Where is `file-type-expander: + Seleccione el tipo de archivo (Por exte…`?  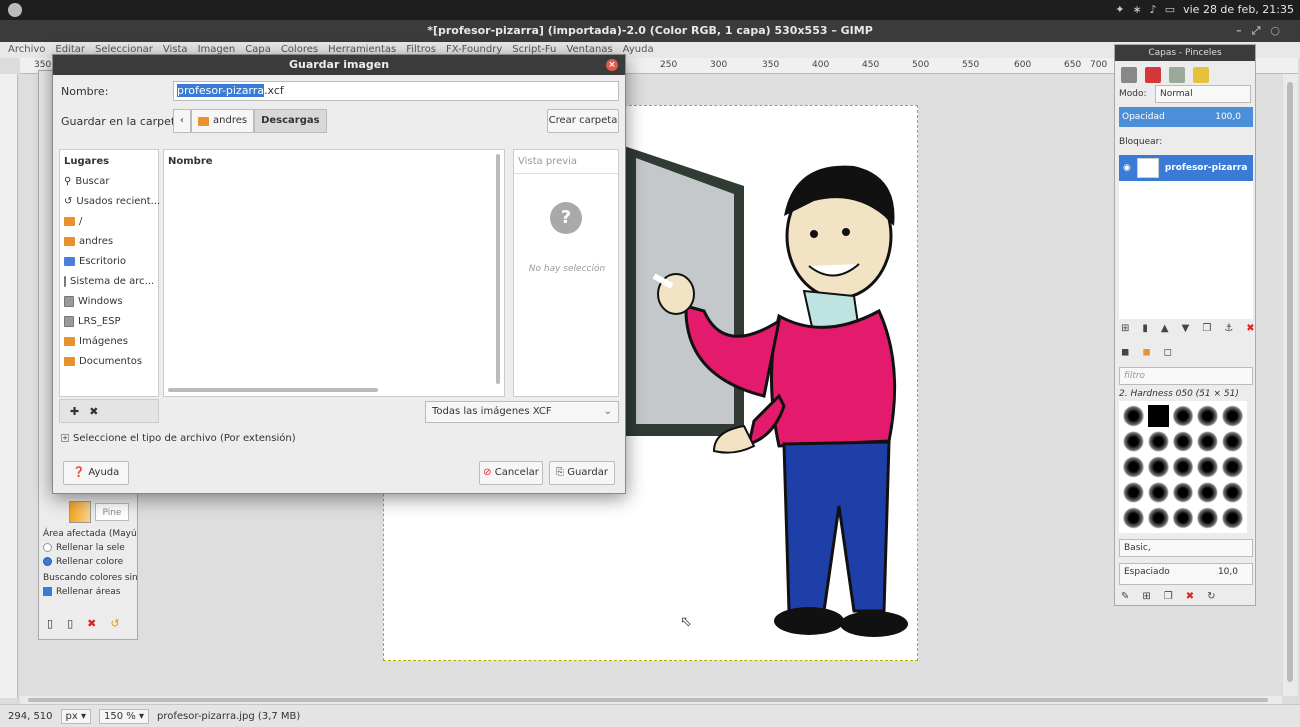
file-type-expander: + Seleccione el tipo de archivo (Por exte… is located at coordinates (178, 438).